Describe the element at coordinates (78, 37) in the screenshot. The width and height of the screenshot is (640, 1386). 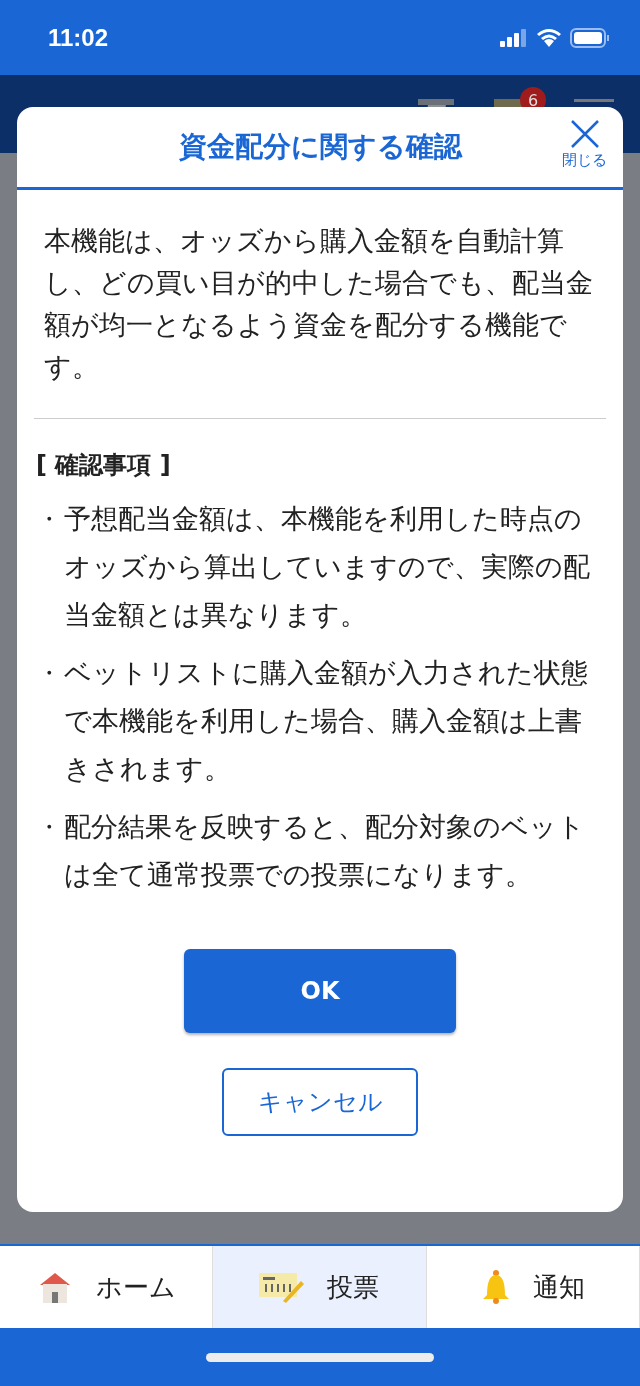
I see `status-time: 11:02` at that location.